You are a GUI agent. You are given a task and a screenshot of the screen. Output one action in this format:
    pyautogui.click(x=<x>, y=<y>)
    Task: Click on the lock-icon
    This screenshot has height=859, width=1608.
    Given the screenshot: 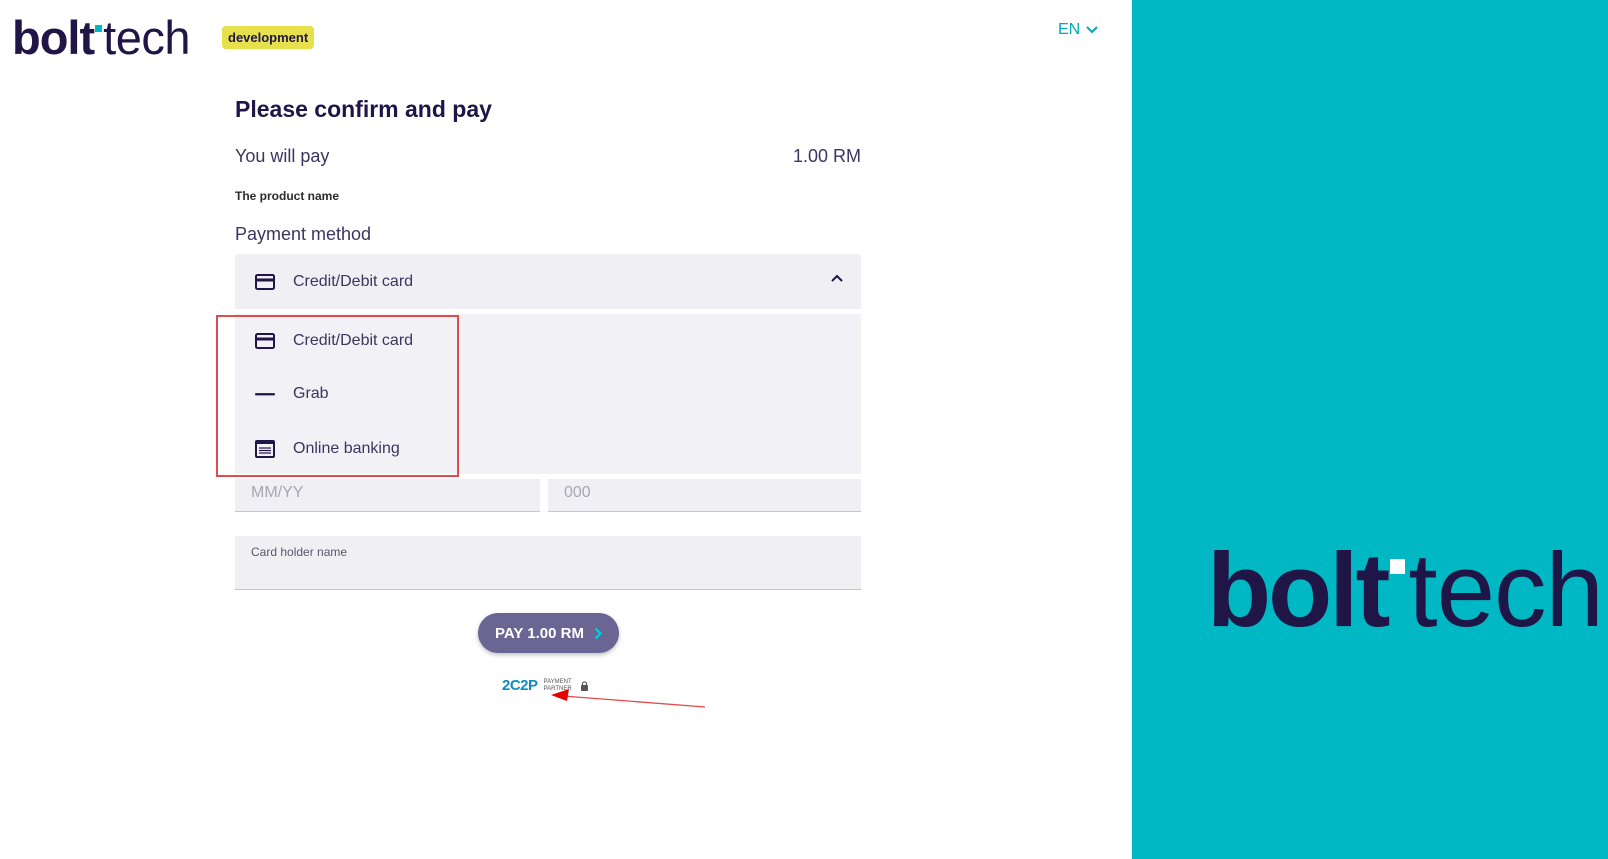 What is the action you would take?
    pyautogui.click(x=584, y=685)
    